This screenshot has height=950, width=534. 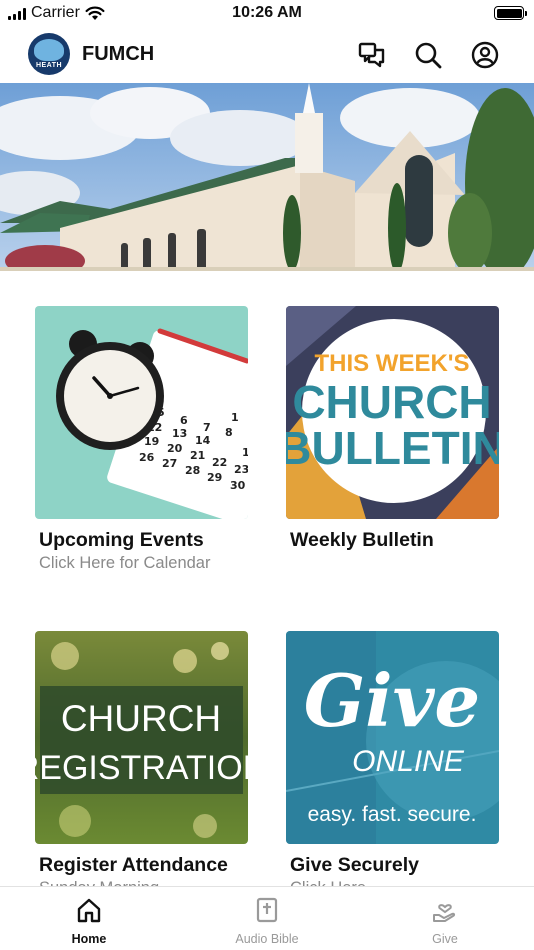 I want to click on calendar-day: 6, so click(x=184, y=420).